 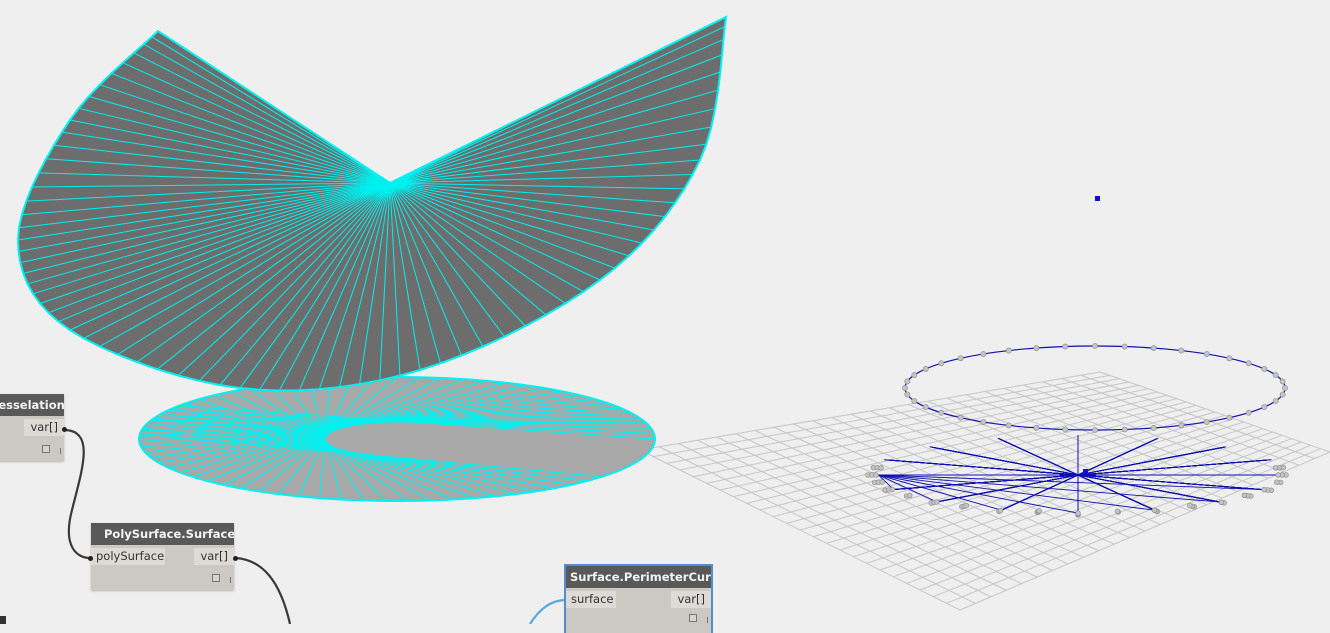 I want to click on center-marker, so click(x=1085, y=471).